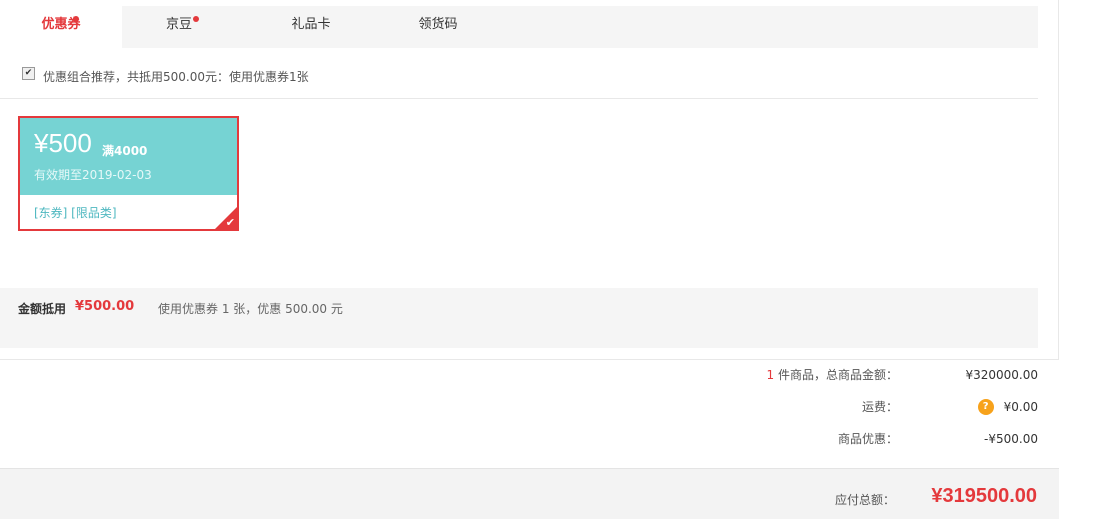  I want to click on tab-gift-card: 礼品卡, so click(311, 27).